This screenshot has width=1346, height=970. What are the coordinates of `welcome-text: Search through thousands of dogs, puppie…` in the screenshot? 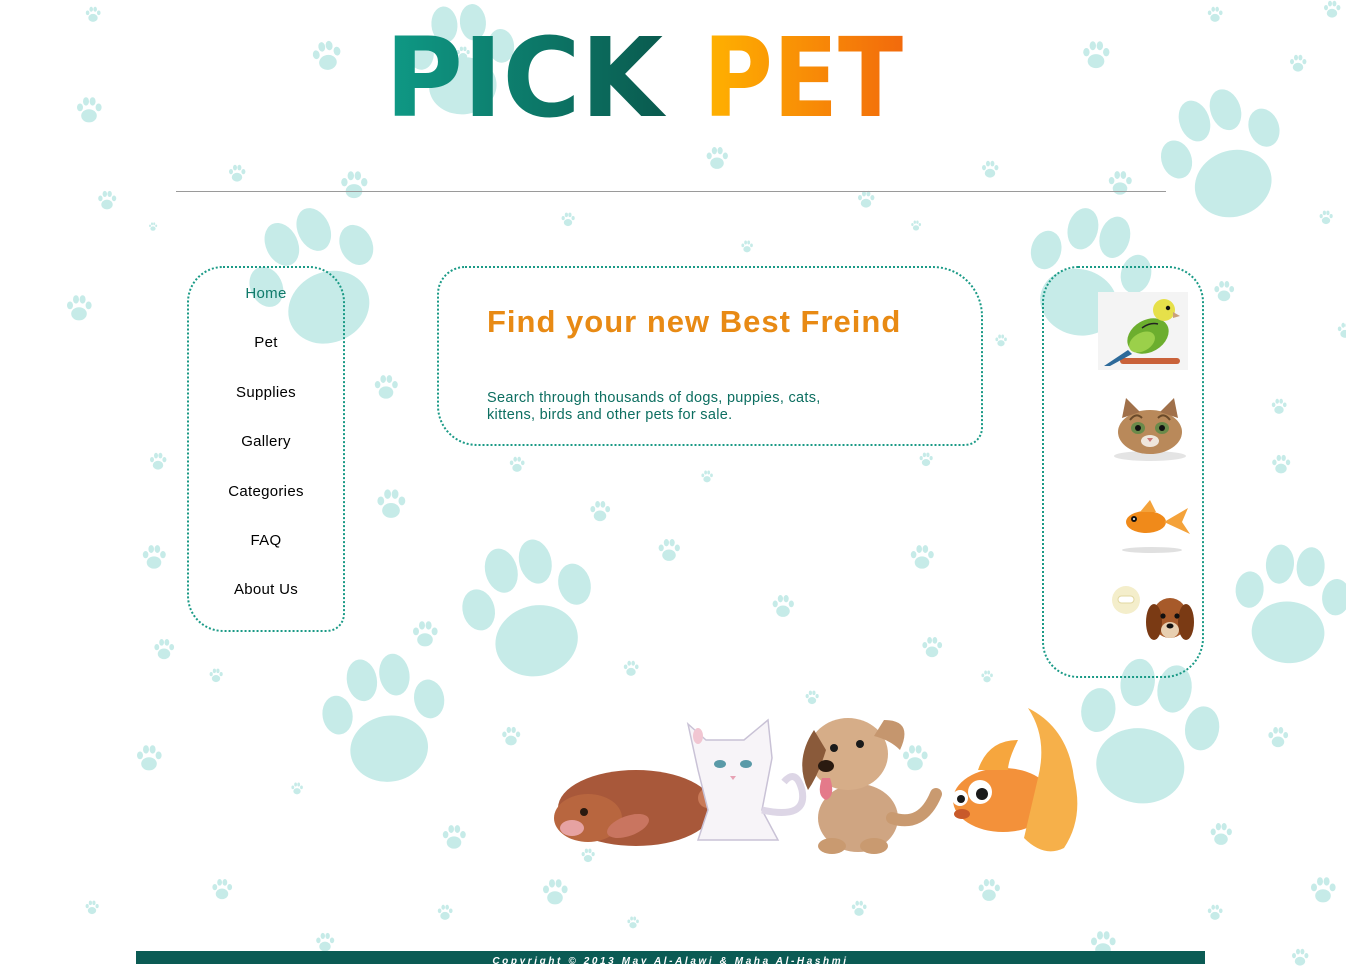 It's located at (654, 406).